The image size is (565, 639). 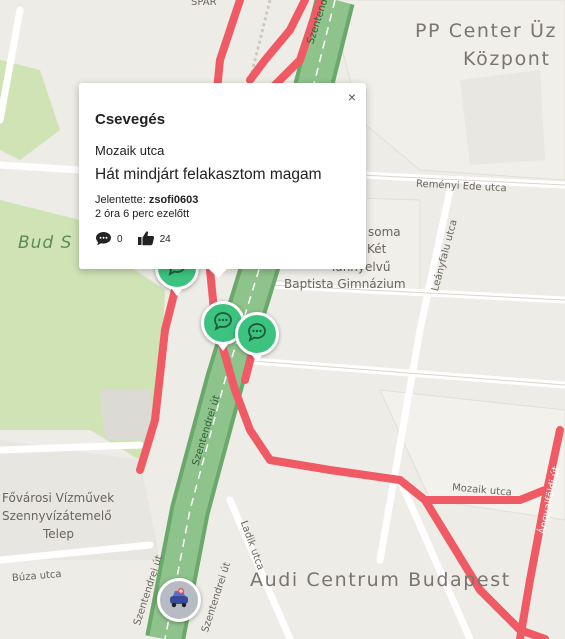 What do you see at coordinates (146, 239) in the screenshot?
I see `thumbs-up-icon` at bounding box center [146, 239].